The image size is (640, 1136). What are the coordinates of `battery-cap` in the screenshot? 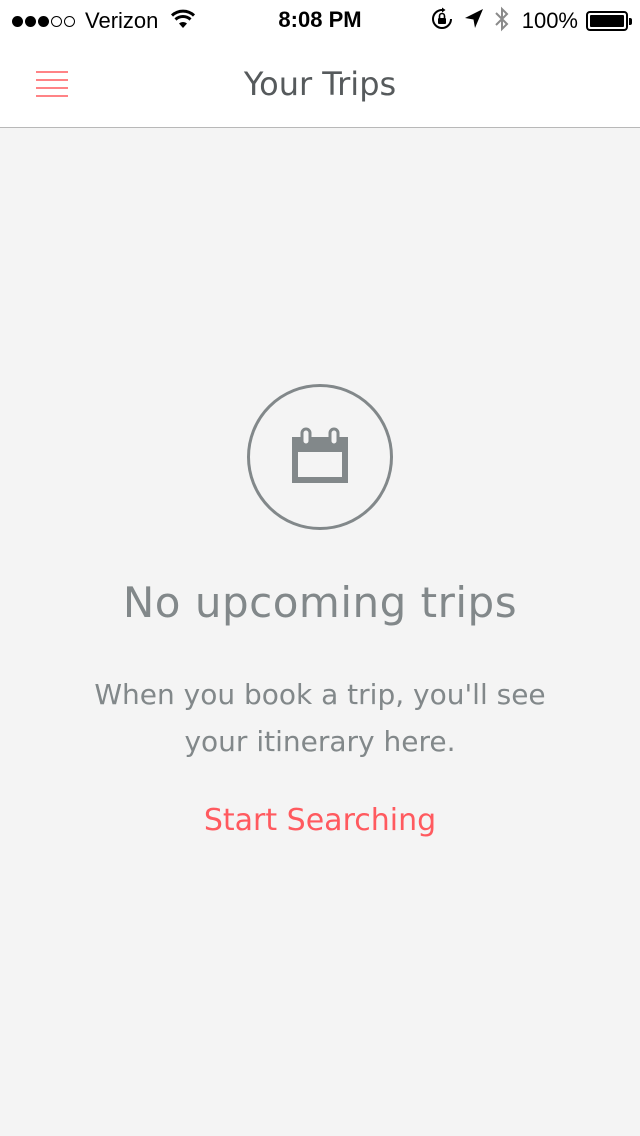 It's located at (630, 21).